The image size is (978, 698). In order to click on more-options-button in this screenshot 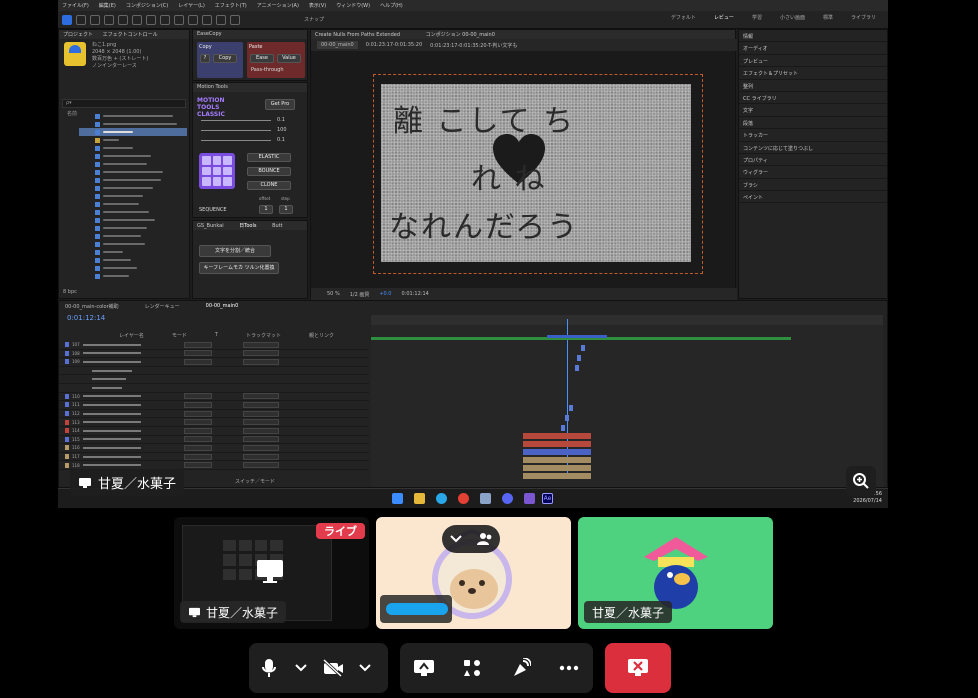, I will do `click(569, 668)`.